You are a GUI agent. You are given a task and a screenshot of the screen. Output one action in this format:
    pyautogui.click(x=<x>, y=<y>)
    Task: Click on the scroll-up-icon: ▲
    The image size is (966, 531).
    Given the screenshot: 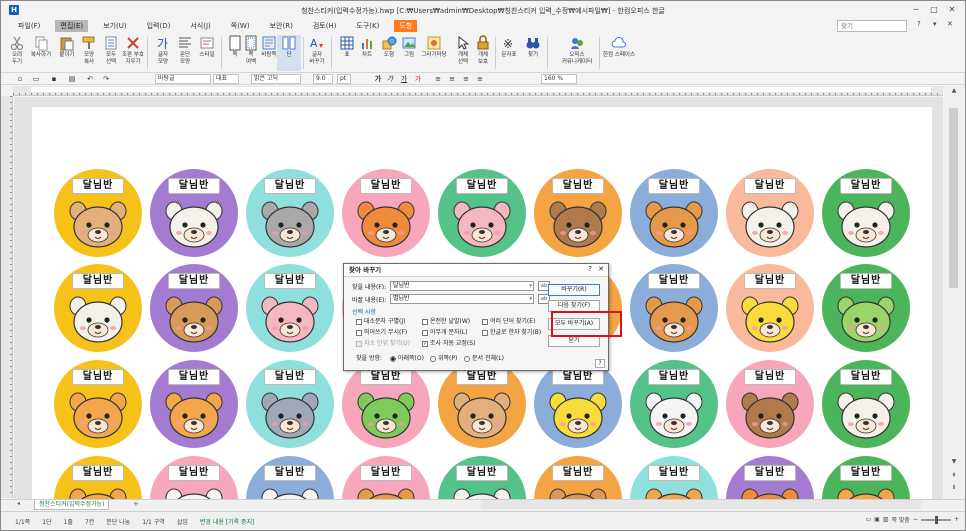 What is the action you would take?
    pyautogui.click(x=954, y=91)
    